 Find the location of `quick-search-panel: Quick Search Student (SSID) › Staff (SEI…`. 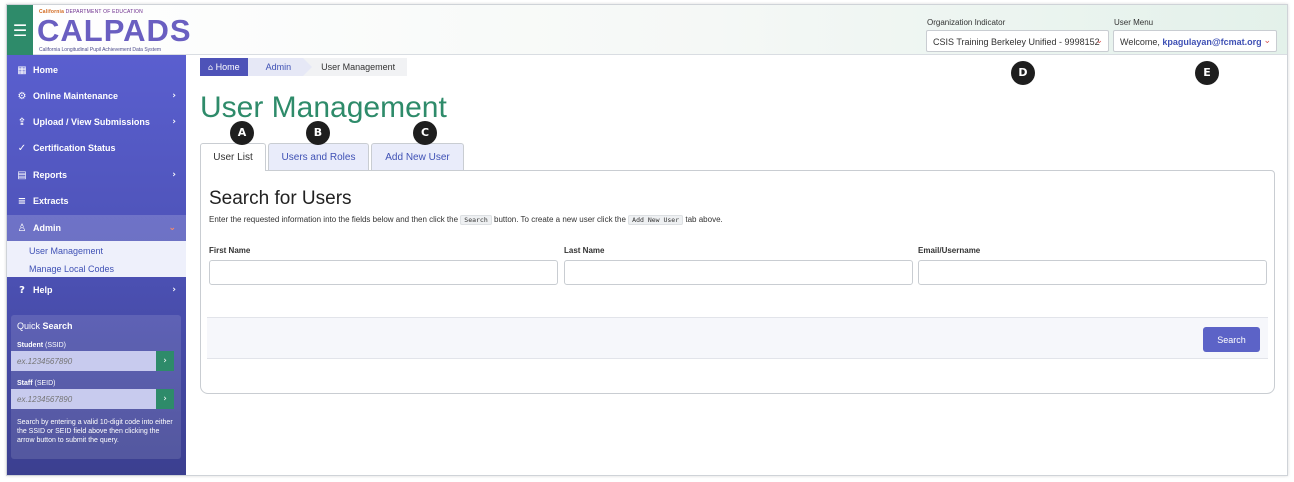

quick-search-panel: Quick Search Student (SSID) › Staff (SEI… is located at coordinates (96, 387).